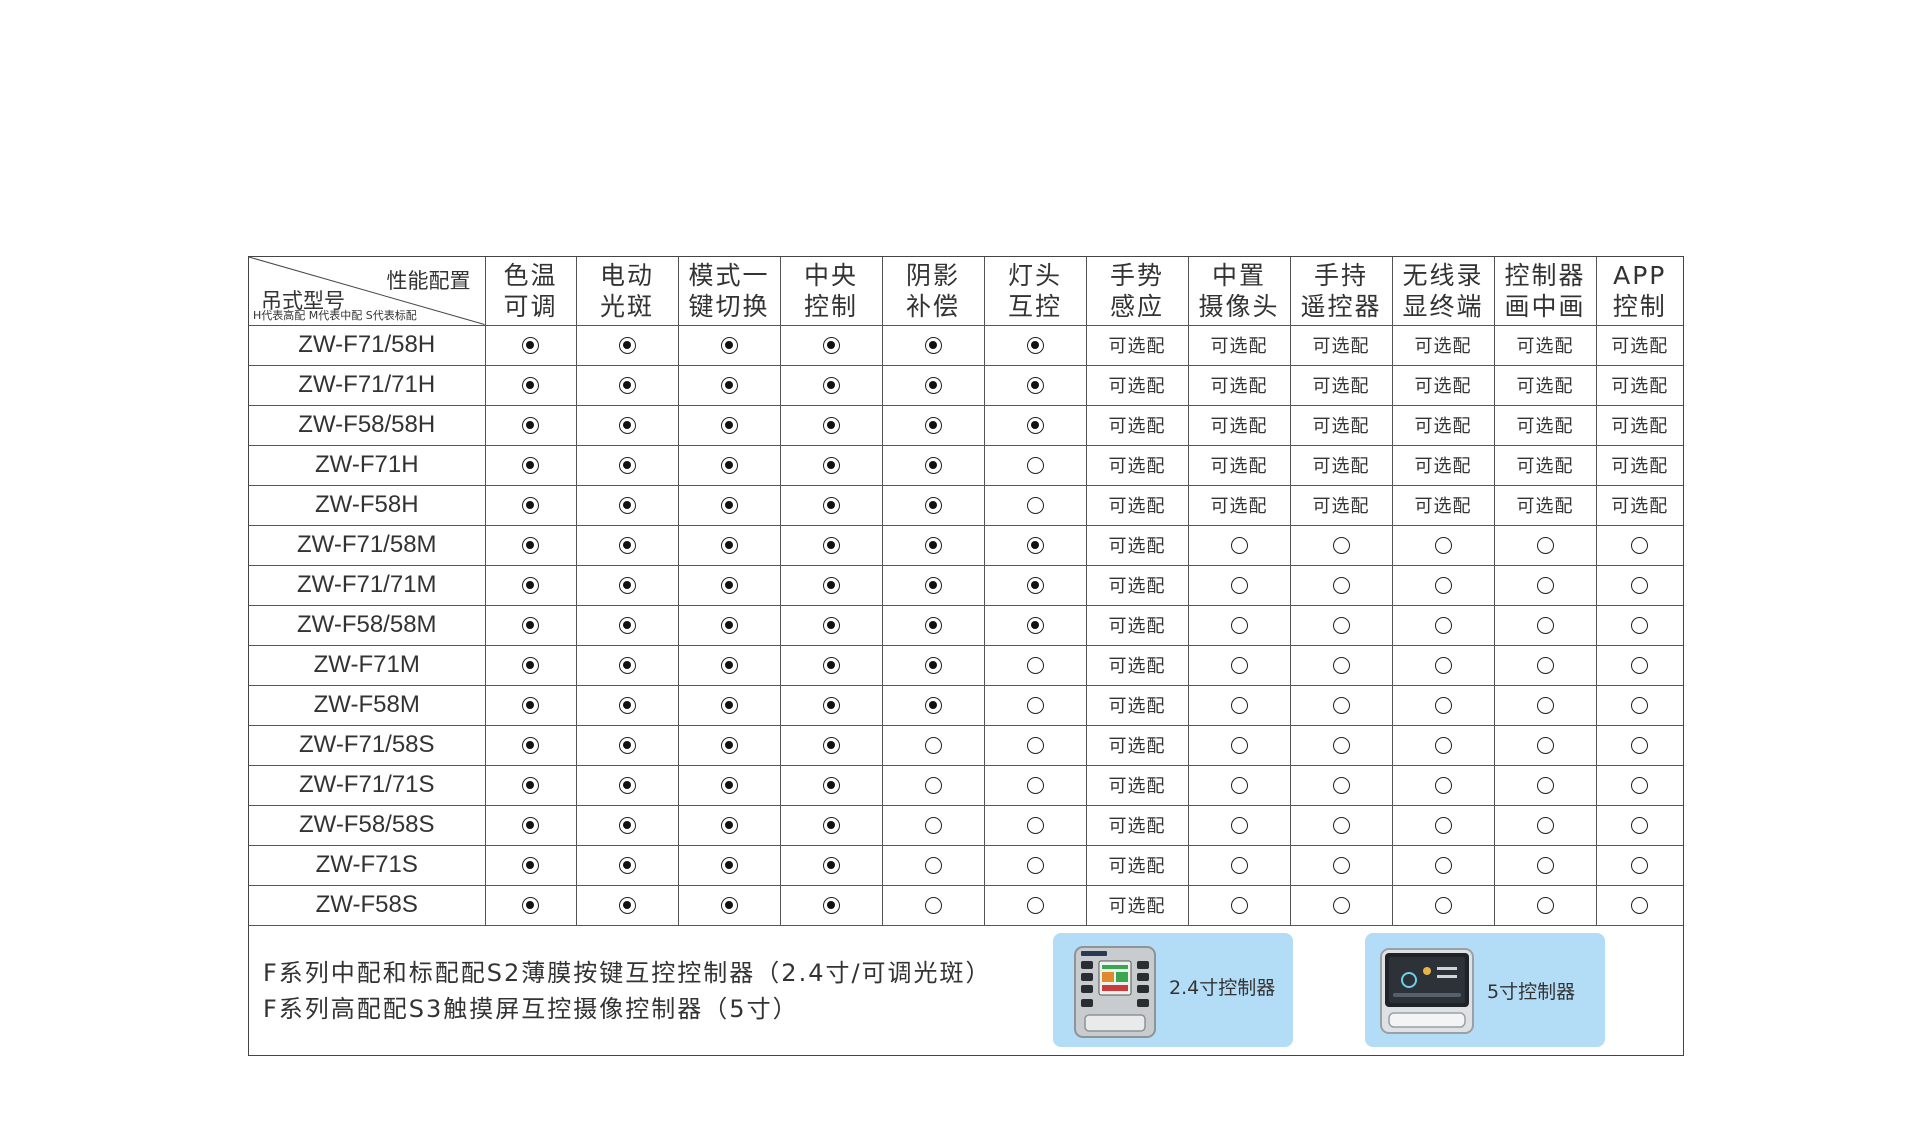 Image resolution: width=1920 pixels, height=1130 pixels. I want to click on controller-5-label: 5寸控制器, so click(1531, 992).